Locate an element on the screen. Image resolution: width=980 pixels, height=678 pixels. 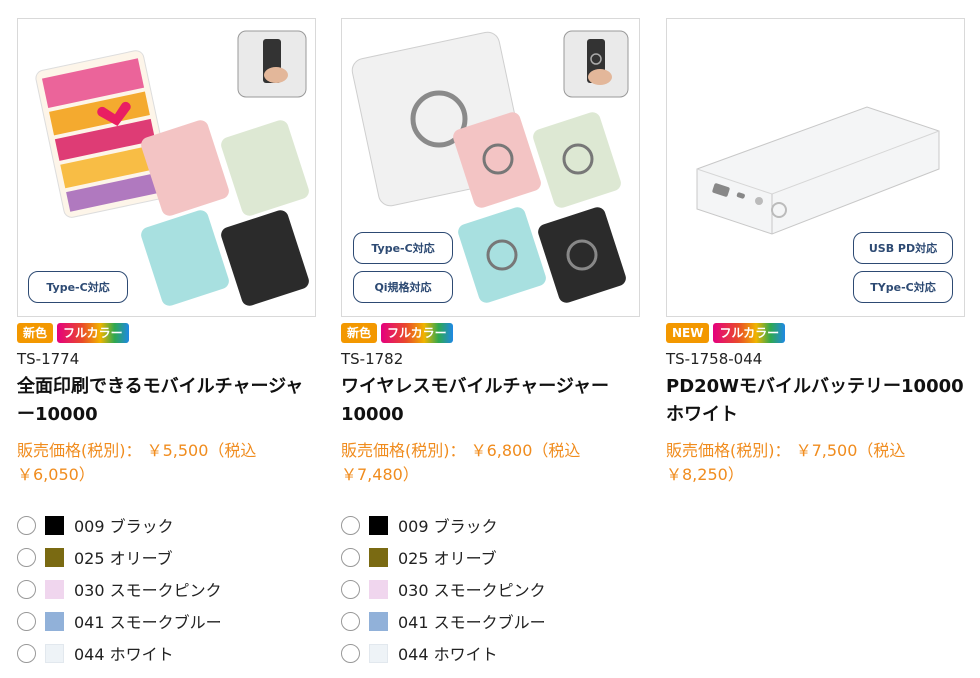
tag-badge: Qi規格対応 is located at coordinates (403, 287).